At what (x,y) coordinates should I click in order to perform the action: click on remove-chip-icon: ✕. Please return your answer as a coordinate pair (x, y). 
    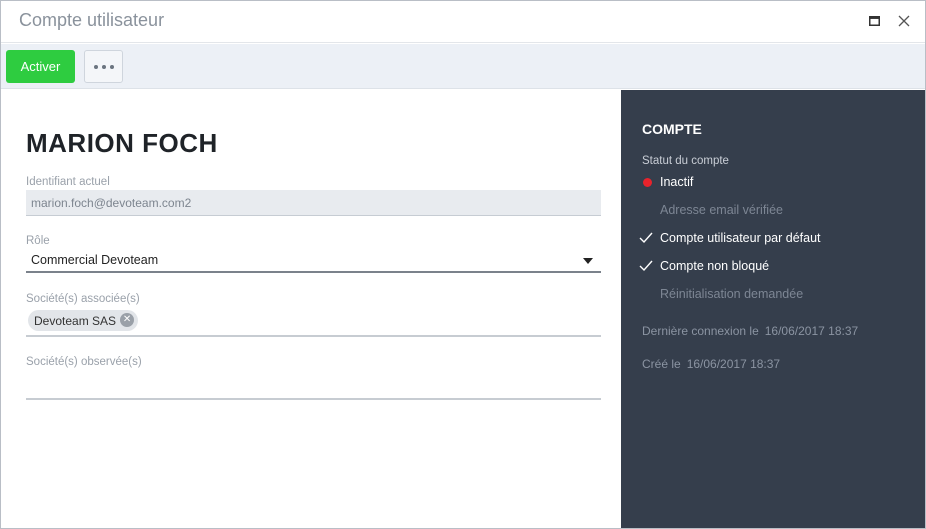
    Looking at the image, I should click on (127, 320).